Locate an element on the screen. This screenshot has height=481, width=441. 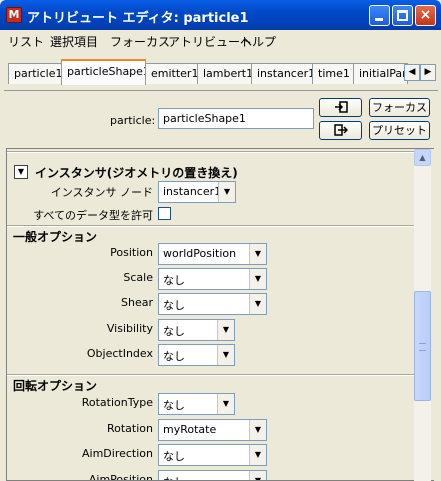
tab-scroll-right-button: ▶ is located at coordinates (428, 72).